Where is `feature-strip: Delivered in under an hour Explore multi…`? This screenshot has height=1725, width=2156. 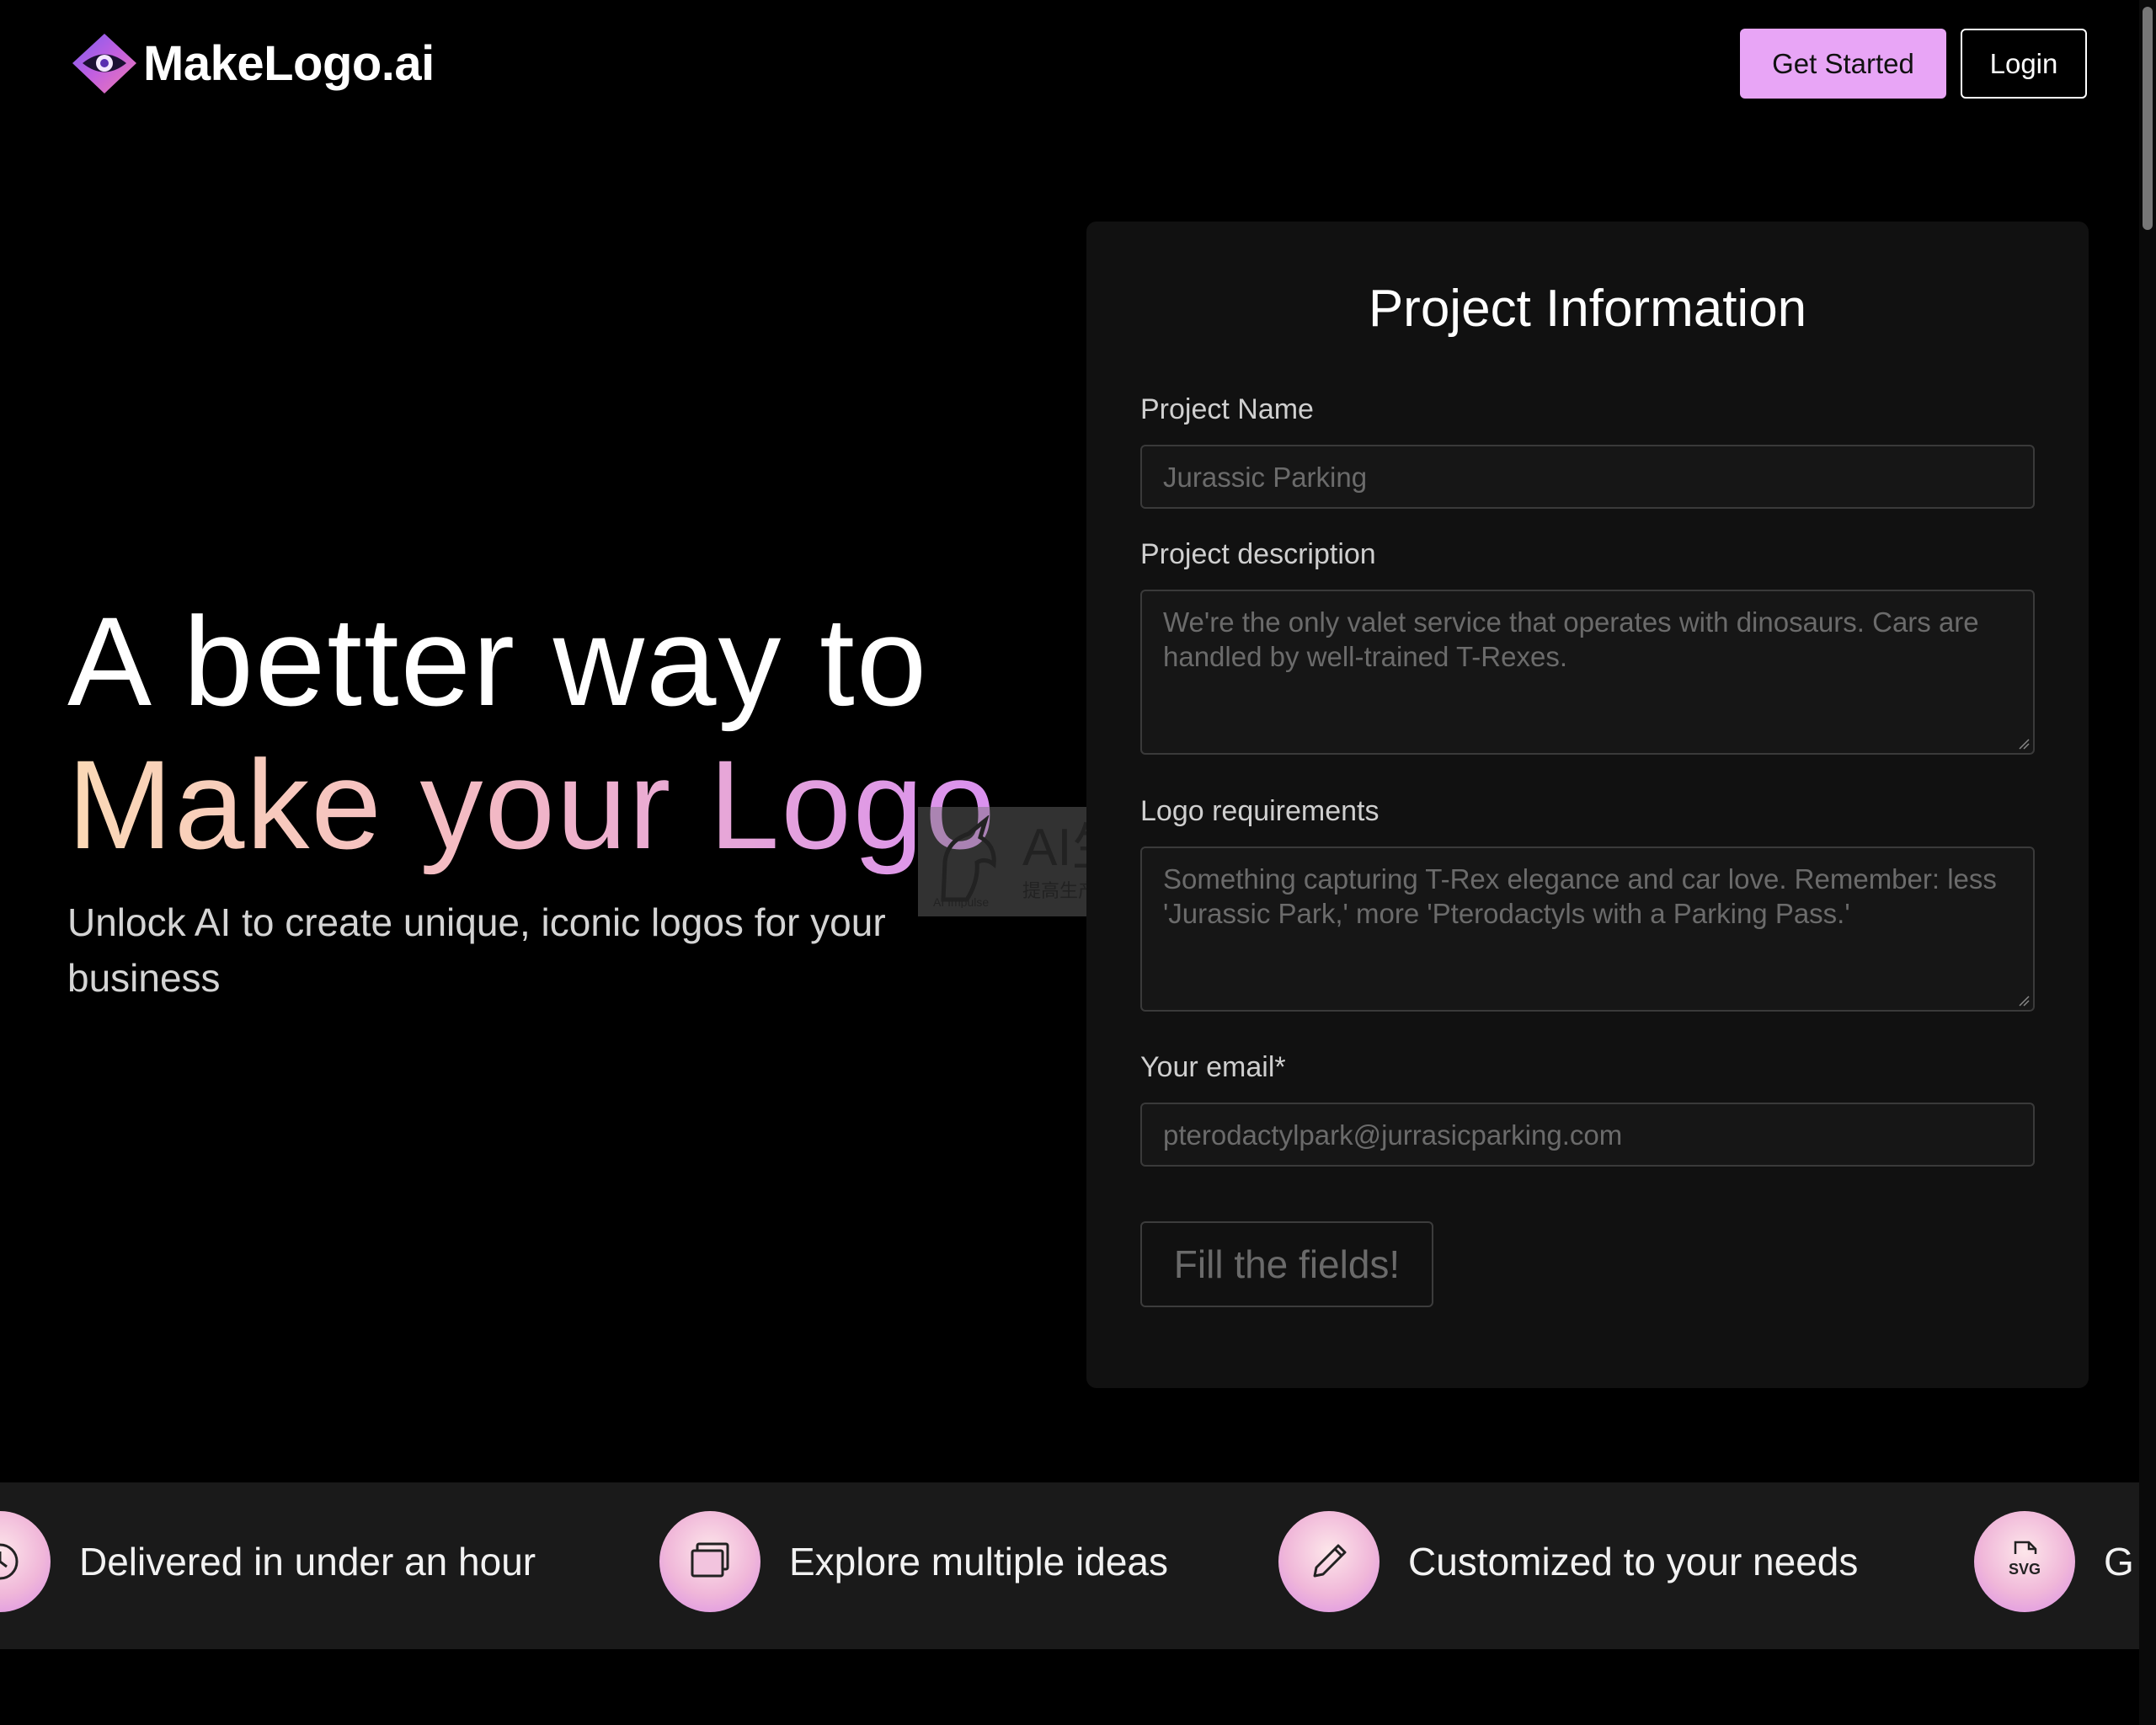
feature-strip: Delivered in under an hour Explore multi… is located at coordinates (1069, 1565).